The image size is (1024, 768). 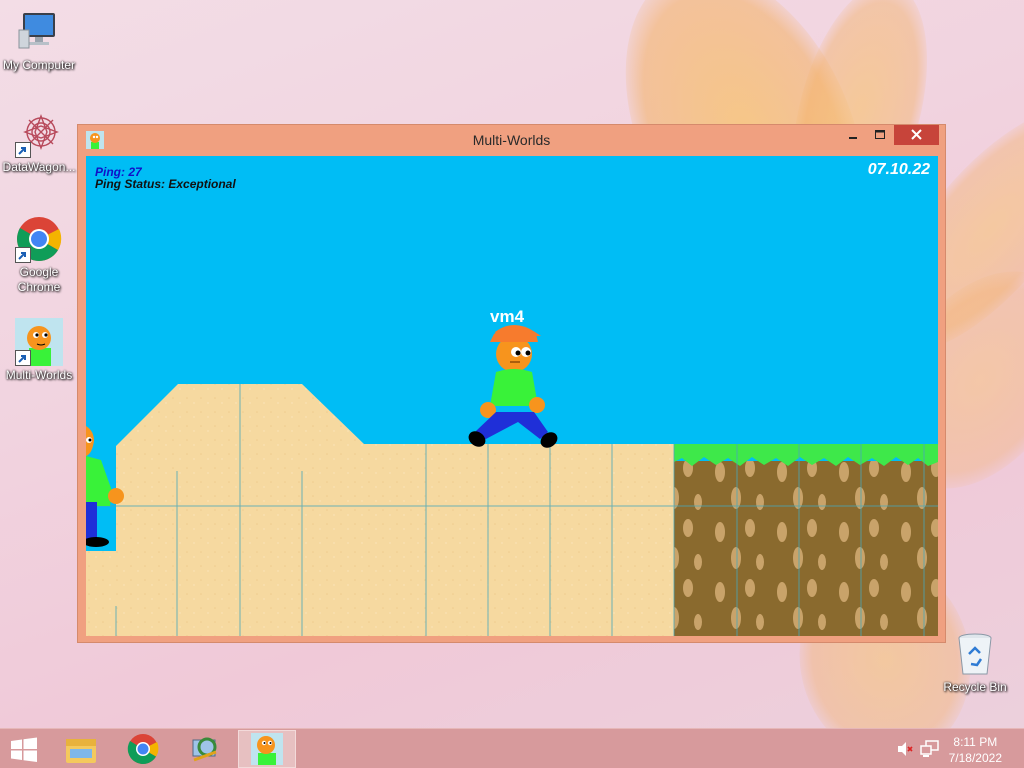 What do you see at coordinates (39, 279) in the screenshot?
I see `desktop-icon-label: Google Chrome` at bounding box center [39, 279].